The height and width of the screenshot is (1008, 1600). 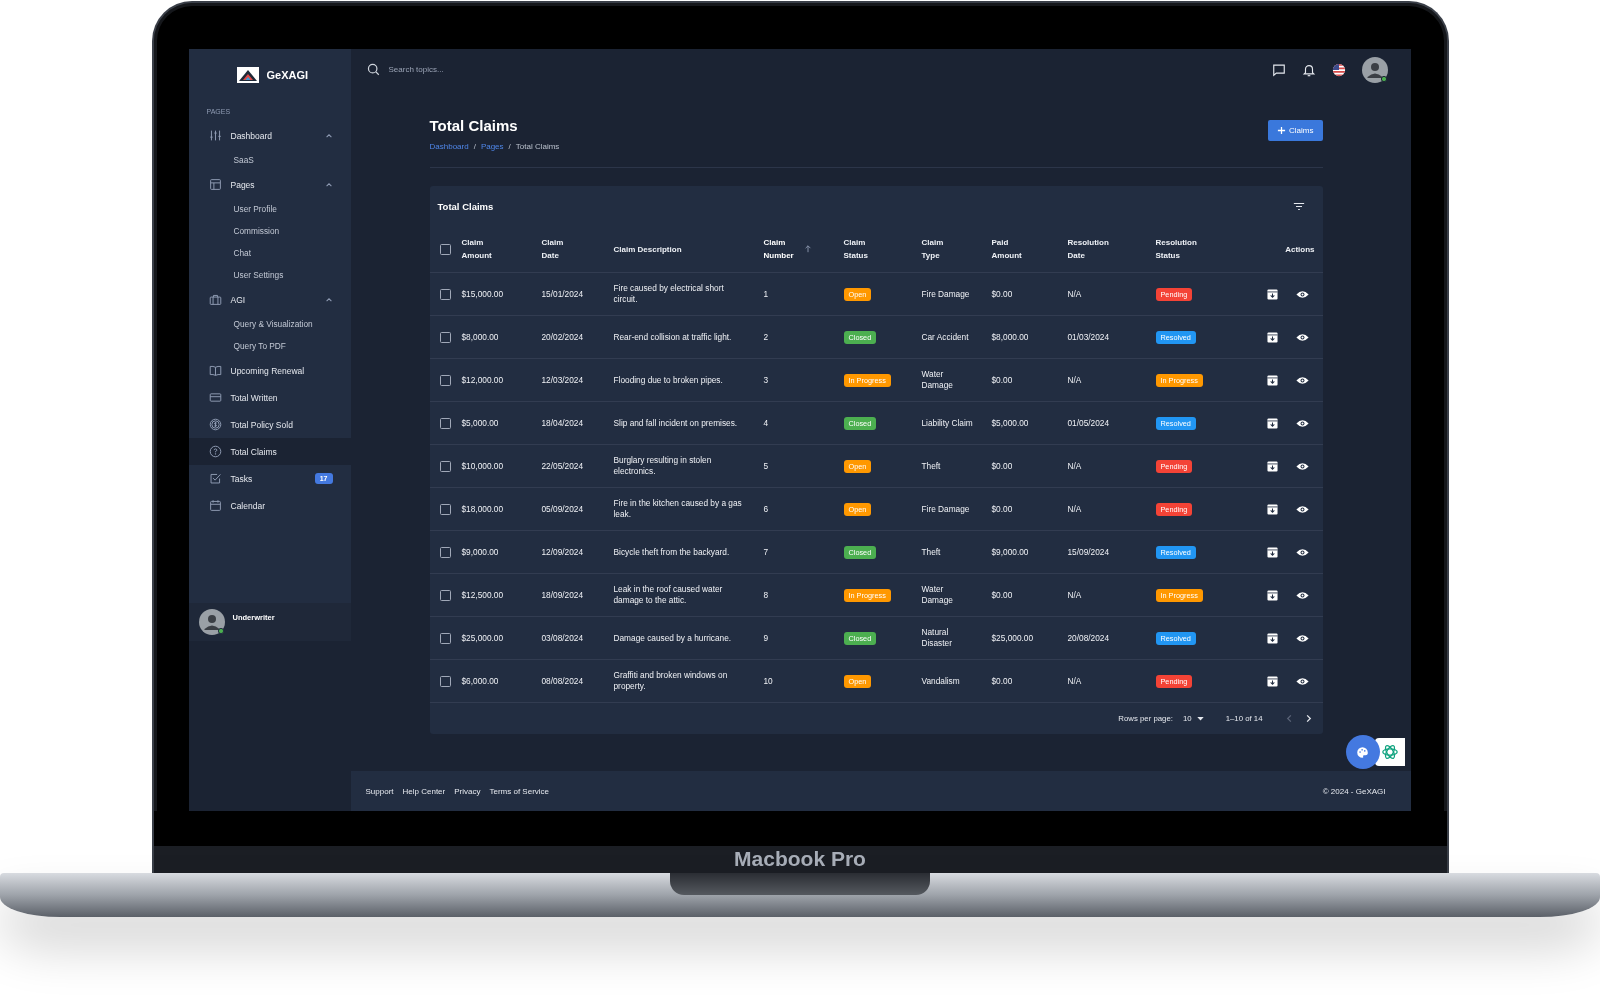 I want to click on column-header: Resolution Status, so click(x=1176, y=249).